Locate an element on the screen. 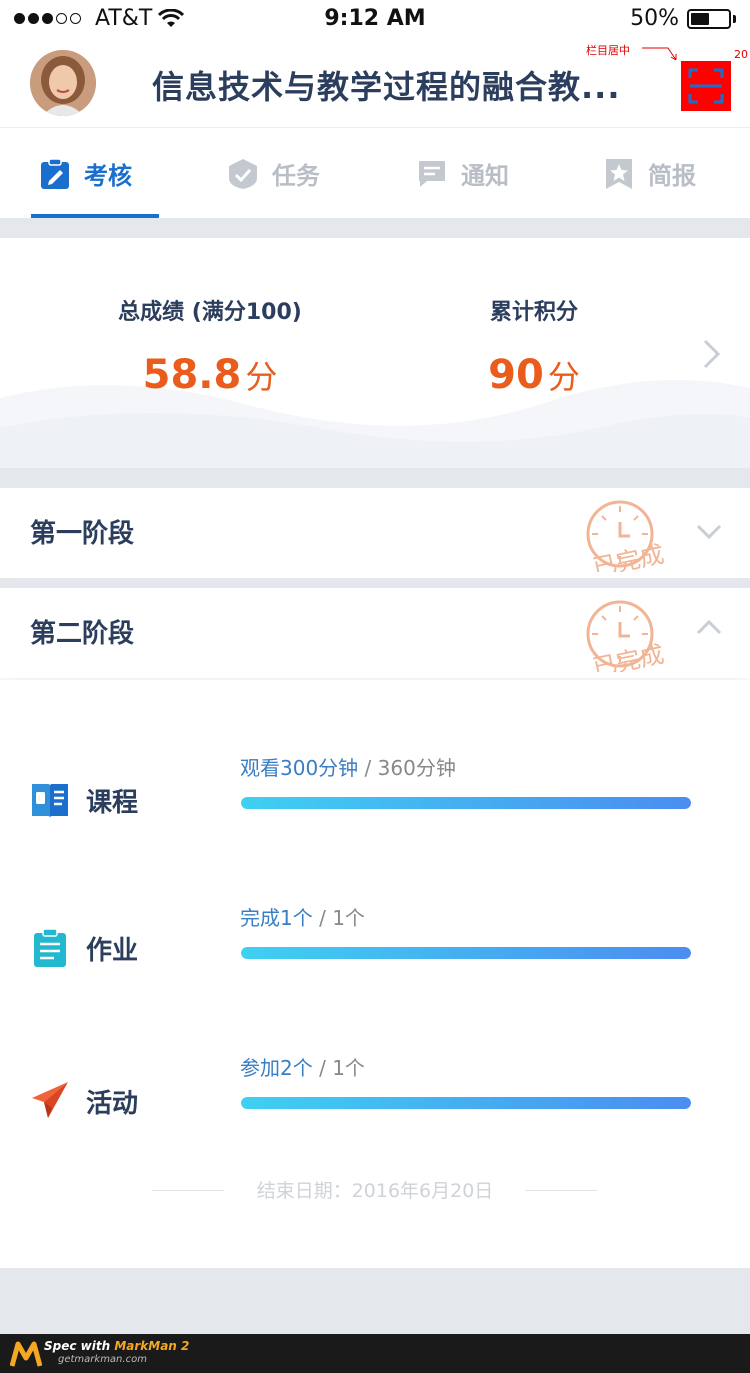  stage-row: 第一阶段 已完成 is located at coordinates (375, 533).